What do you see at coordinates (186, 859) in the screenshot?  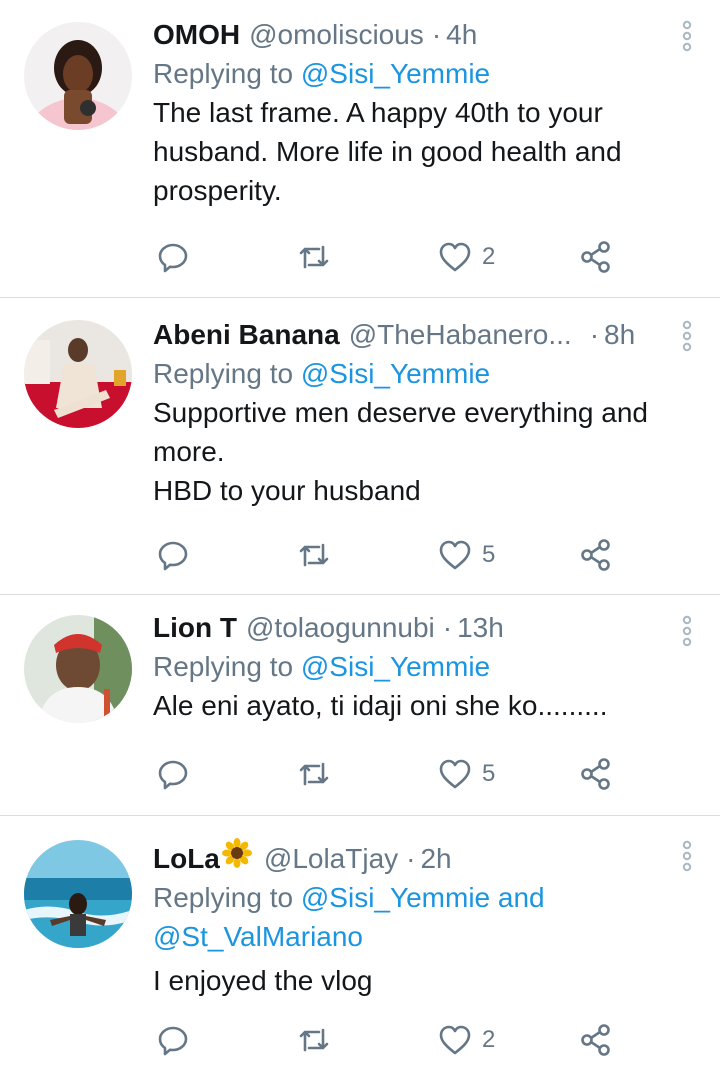 I see `display-name: LoLa` at bounding box center [186, 859].